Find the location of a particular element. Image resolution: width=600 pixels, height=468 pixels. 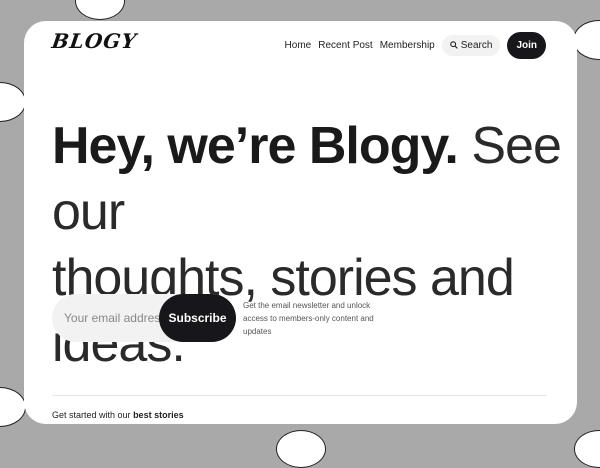

search-icon is located at coordinates (453, 45).